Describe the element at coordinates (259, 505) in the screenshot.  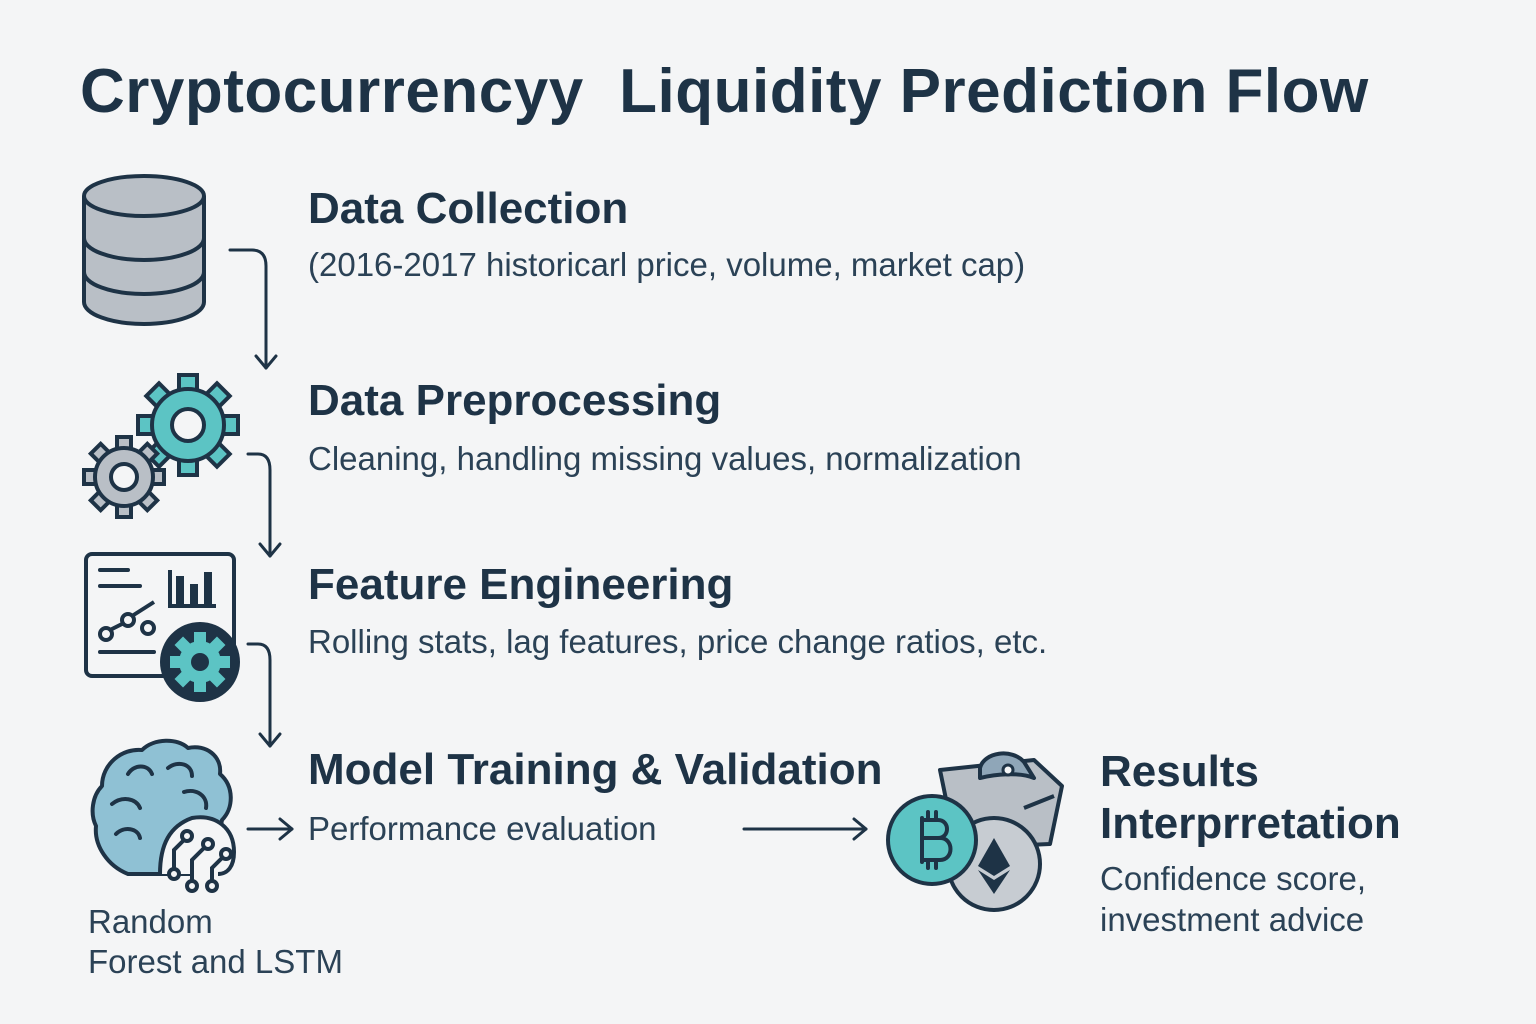
I see `arrow-preprocessing-to-feature` at that location.